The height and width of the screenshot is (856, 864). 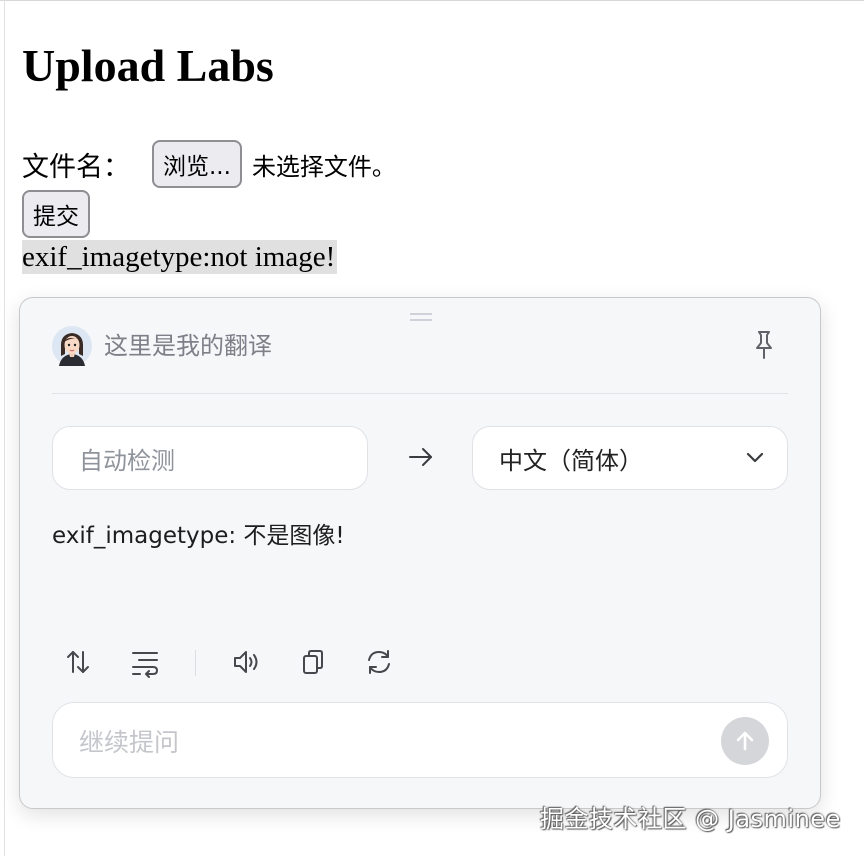 What do you see at coordinates (421, 317) in the screenshot?
I see `drag-handle-icon` at bounding box center [421, 317].